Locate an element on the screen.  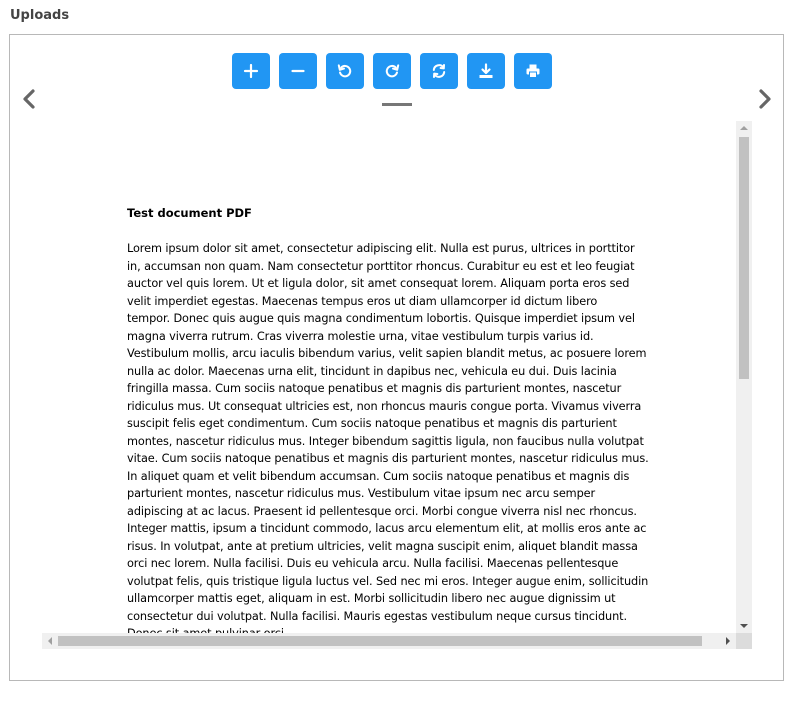
zoom-in-button is located at coordinates (251, 71).